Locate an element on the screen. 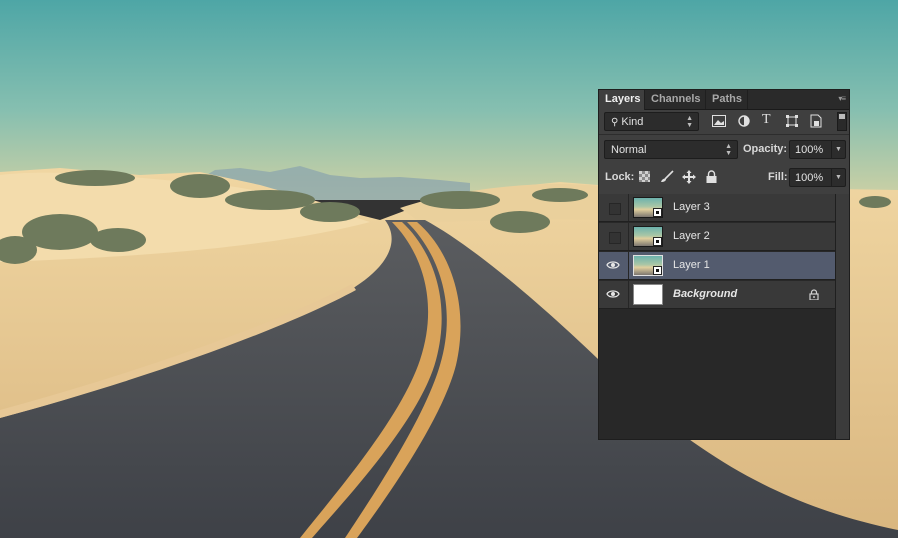 The height and width of the screenshot is (538, 898). lock-position-icon is located at coordinates (689, 177).